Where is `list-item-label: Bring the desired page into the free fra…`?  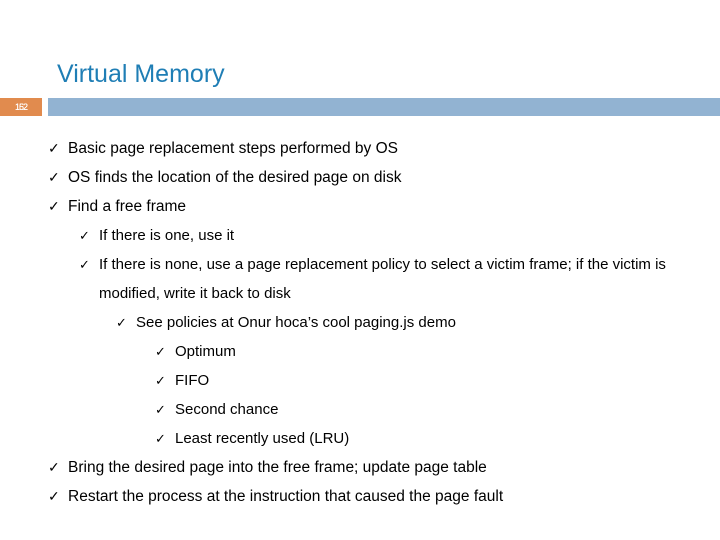 list-item-label: Bring the desired page into the free fra… is located at coordinates (277, 467).